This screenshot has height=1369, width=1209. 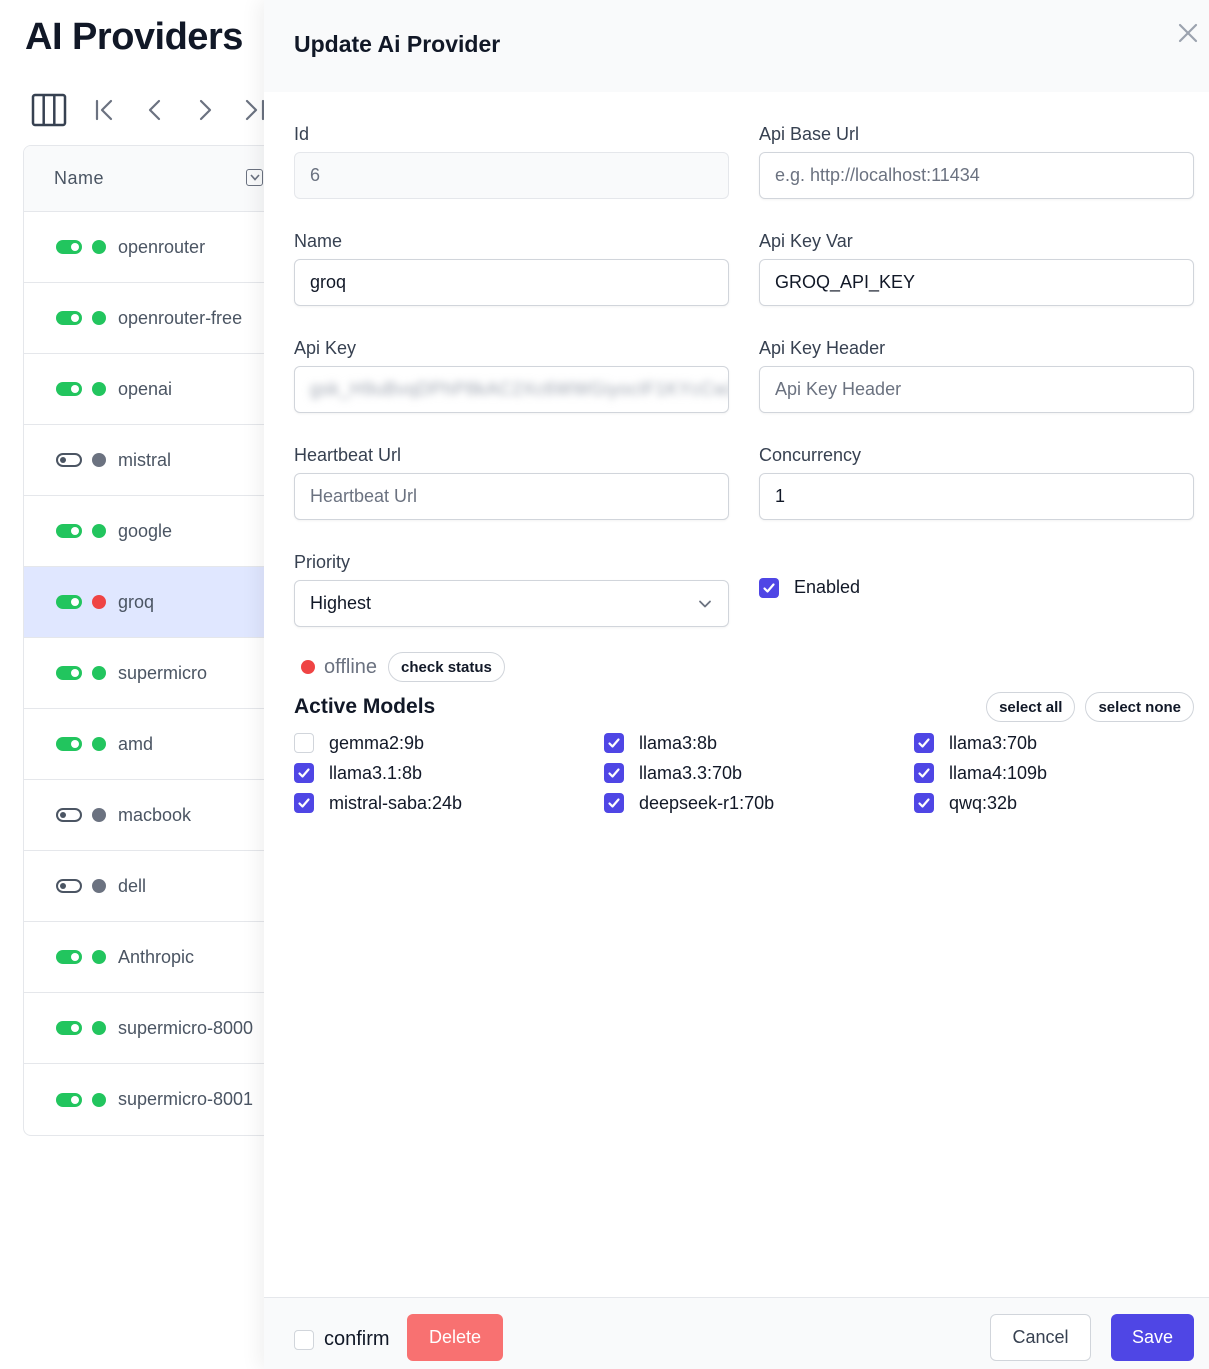 I want to click on models-actions: select all select none, so click(x=1090, y=707).